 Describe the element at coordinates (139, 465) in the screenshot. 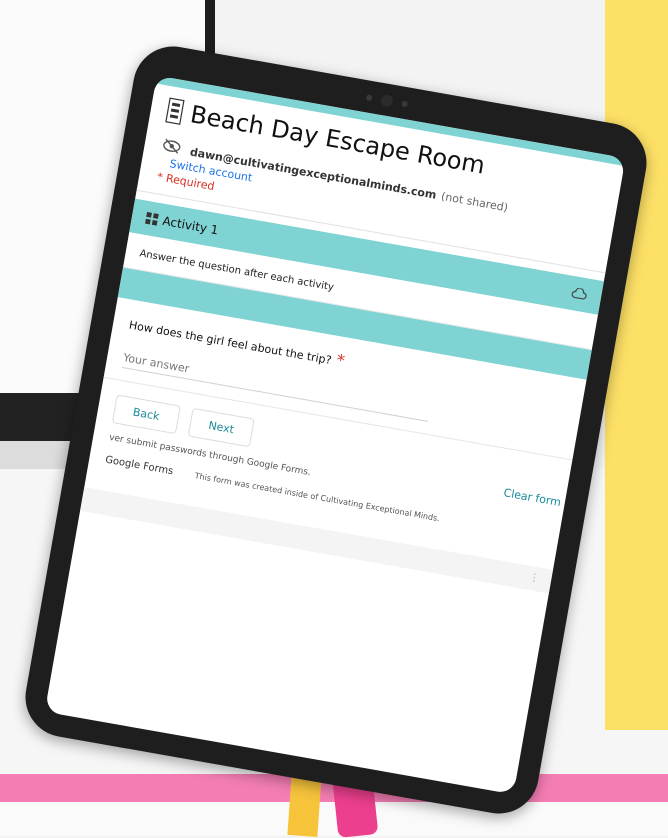

I see `google-forms-brand: Google Forms` at that location.